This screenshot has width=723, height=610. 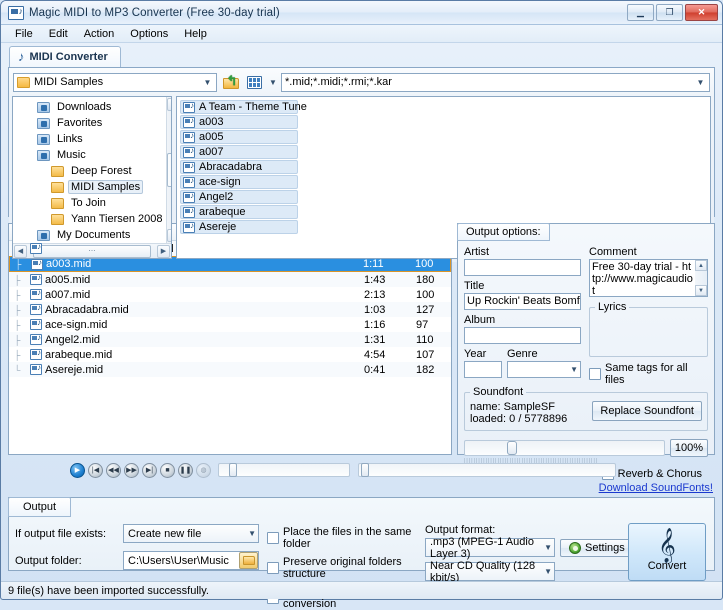 I want to click on tab-midi-converter: ♪ MIDI Converter, so click(x=65, y=56).